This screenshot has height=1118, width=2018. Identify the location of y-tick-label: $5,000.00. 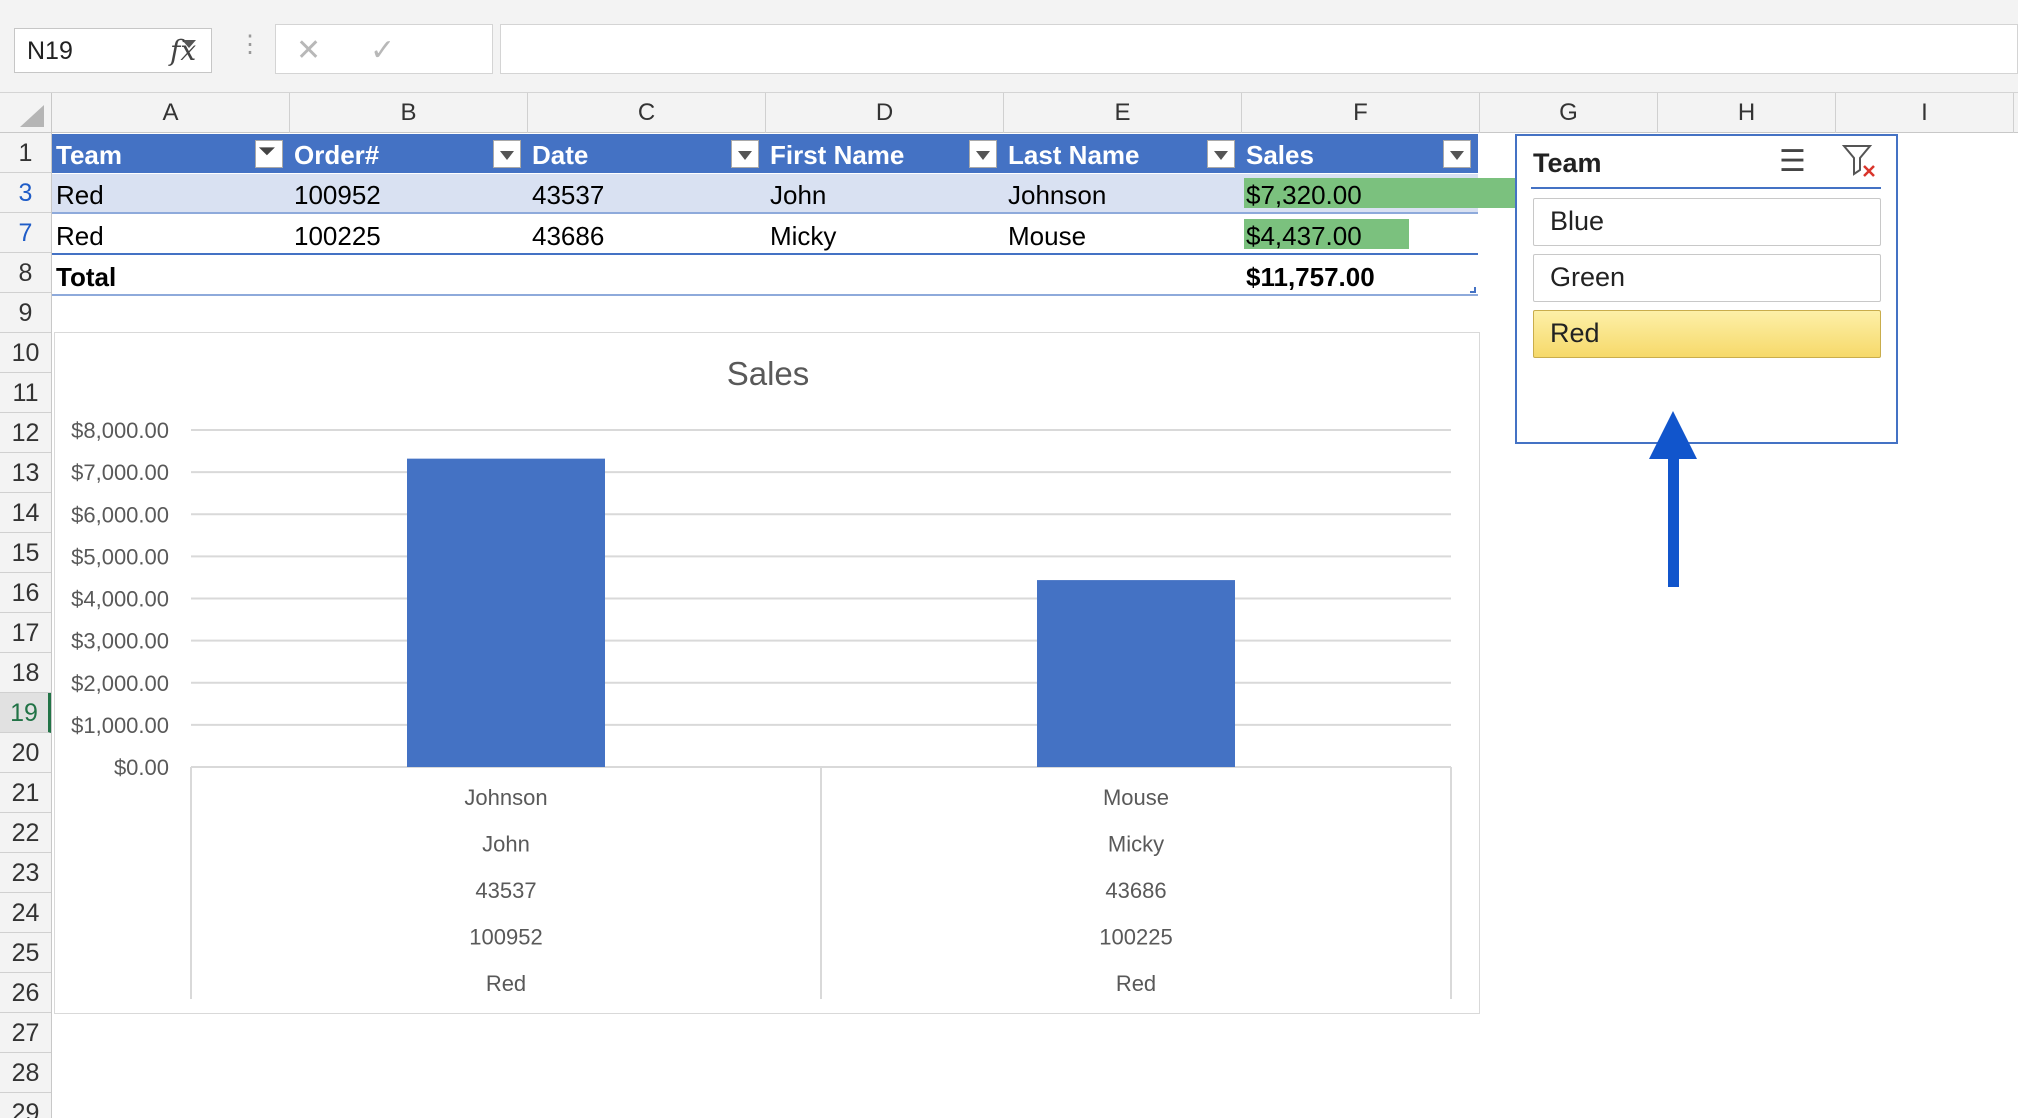
(120, 556).